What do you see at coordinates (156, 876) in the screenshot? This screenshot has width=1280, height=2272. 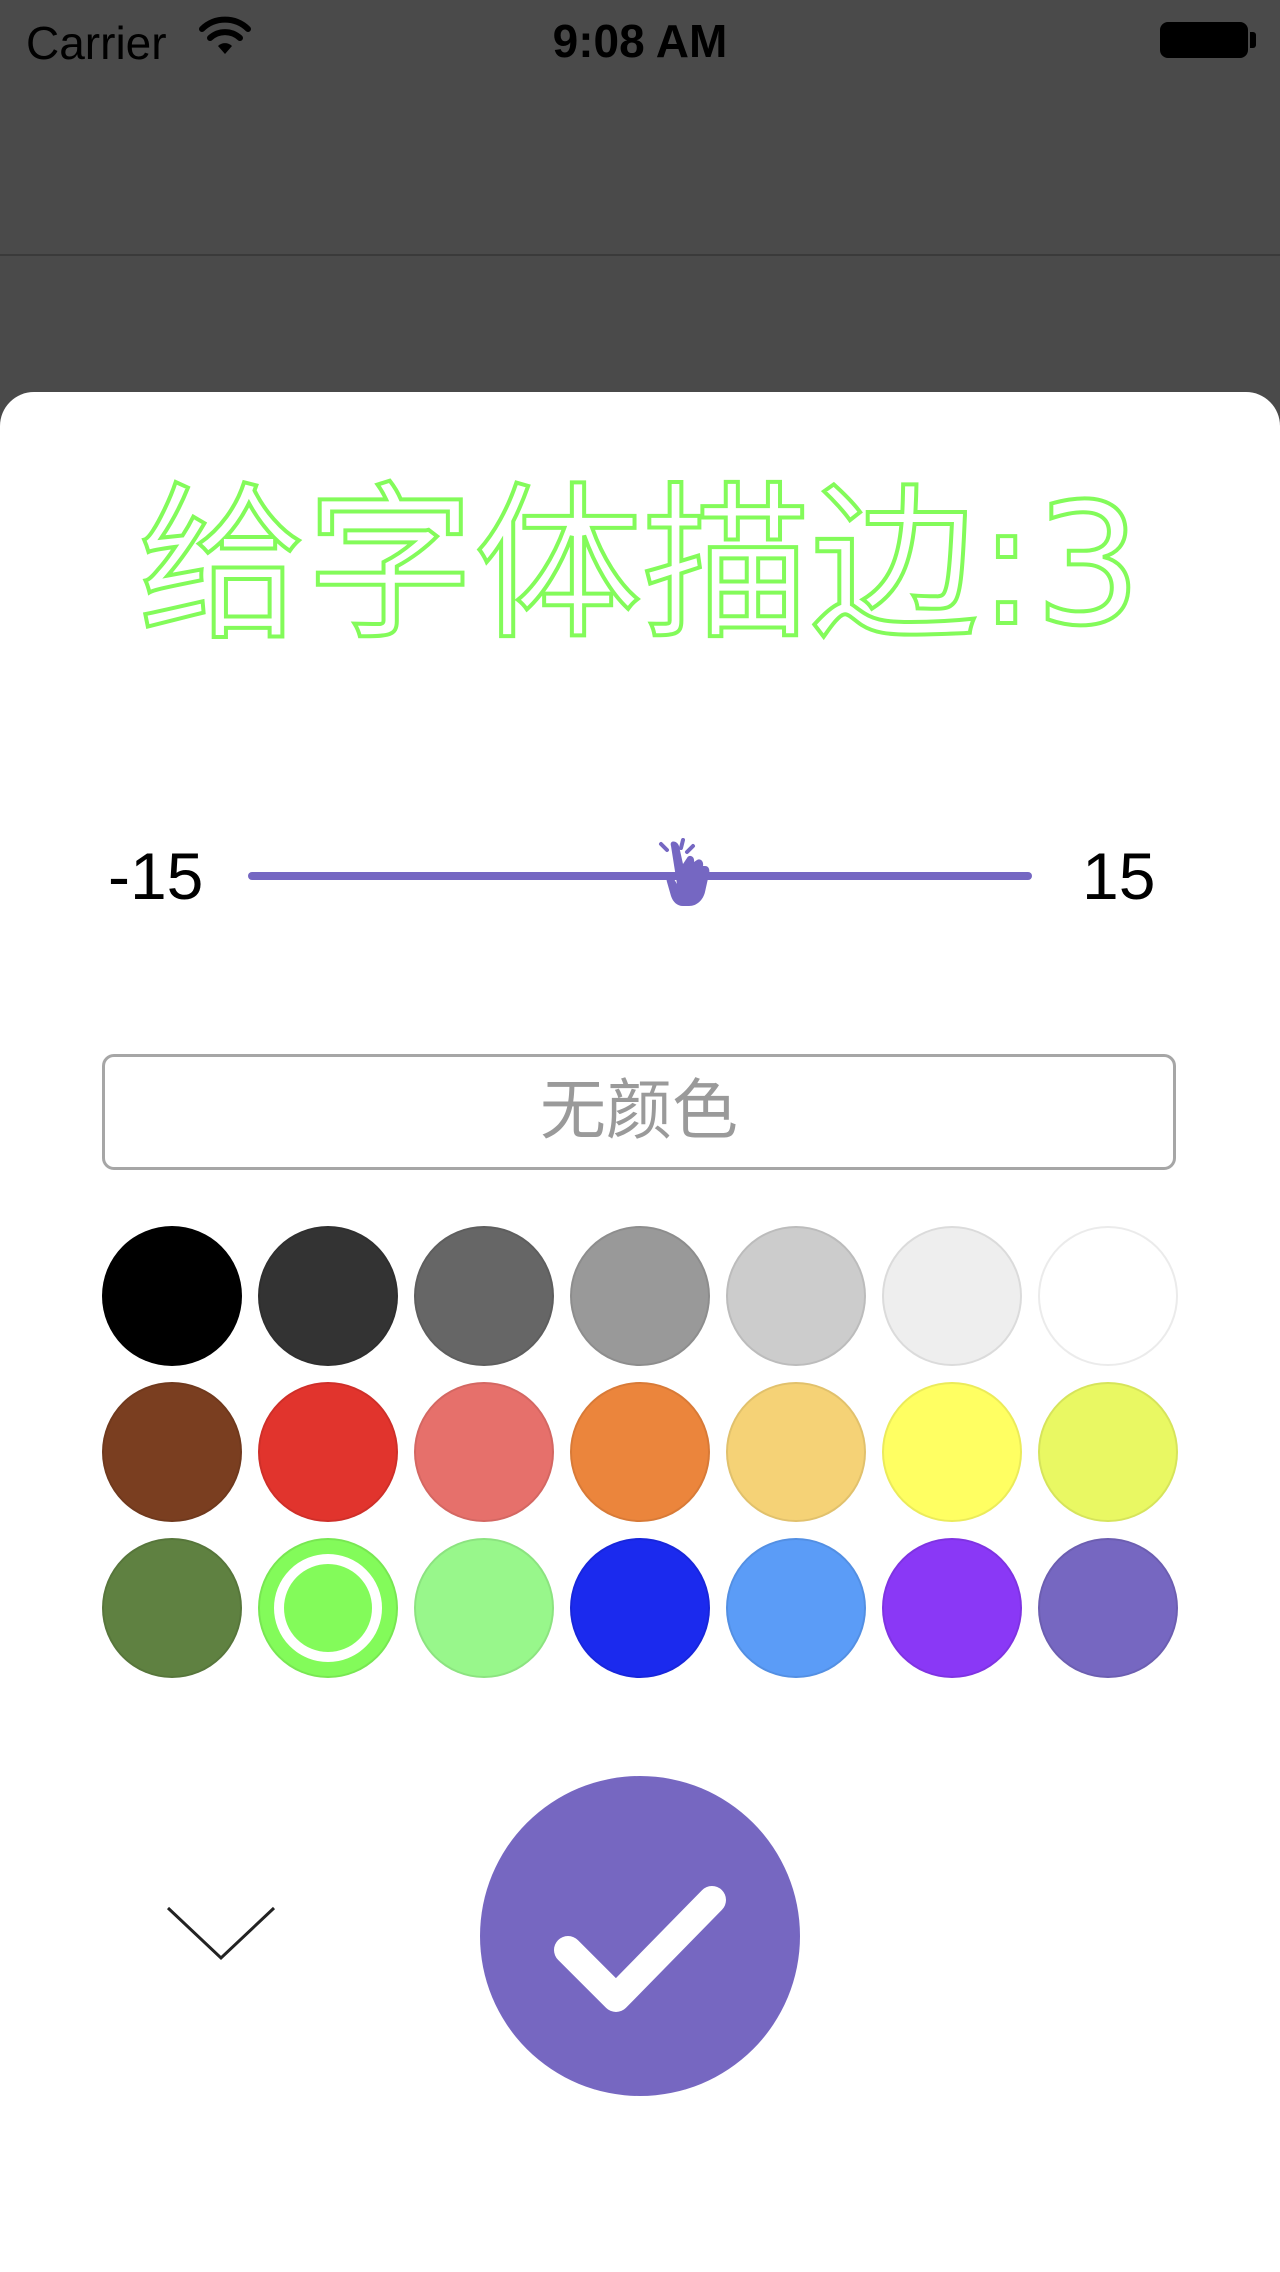 I see `slider-min-label: -15` at bounding box center [156, 876].